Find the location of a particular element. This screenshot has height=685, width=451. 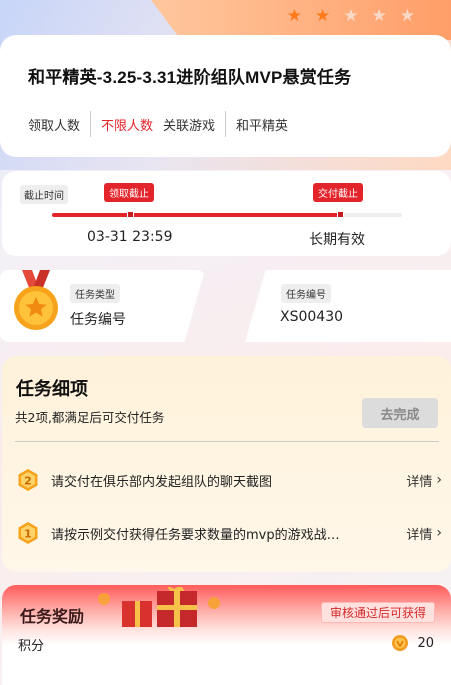

requirement-item: 1 请按示例交付获得任务要求数量的mvp的游戏战… 详情 › is located at coordinates (229, 533).